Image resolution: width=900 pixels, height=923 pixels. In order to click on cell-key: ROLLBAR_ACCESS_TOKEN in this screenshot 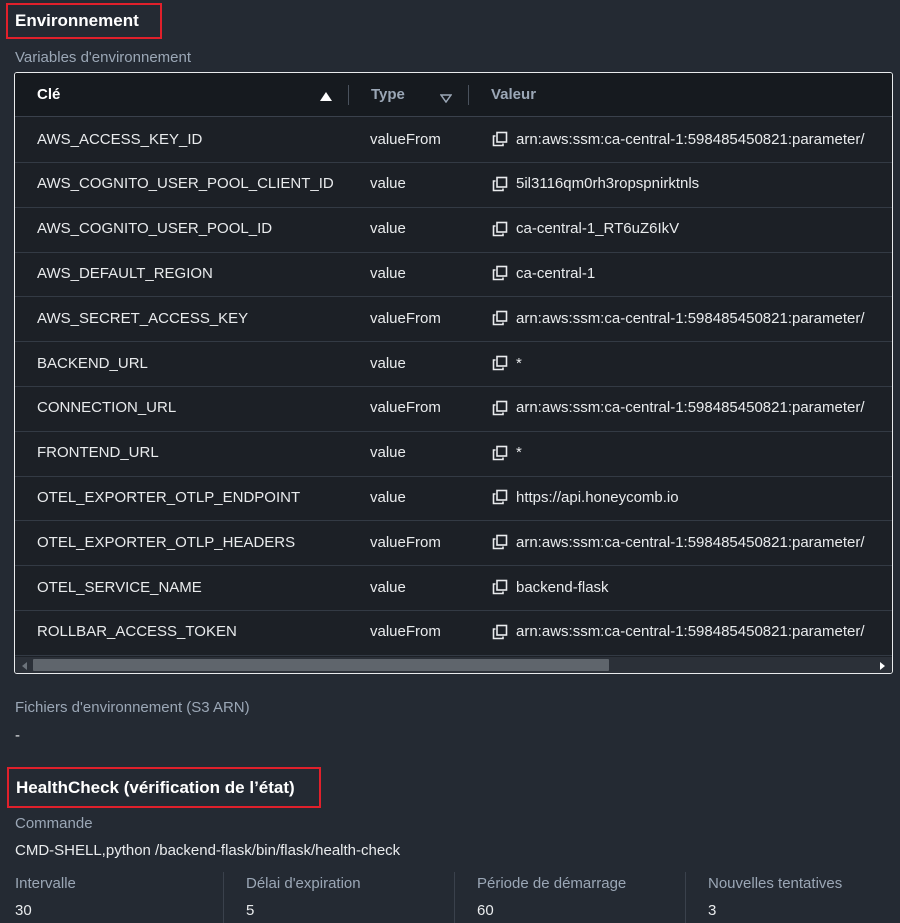, I will do `click(137, 632)`.